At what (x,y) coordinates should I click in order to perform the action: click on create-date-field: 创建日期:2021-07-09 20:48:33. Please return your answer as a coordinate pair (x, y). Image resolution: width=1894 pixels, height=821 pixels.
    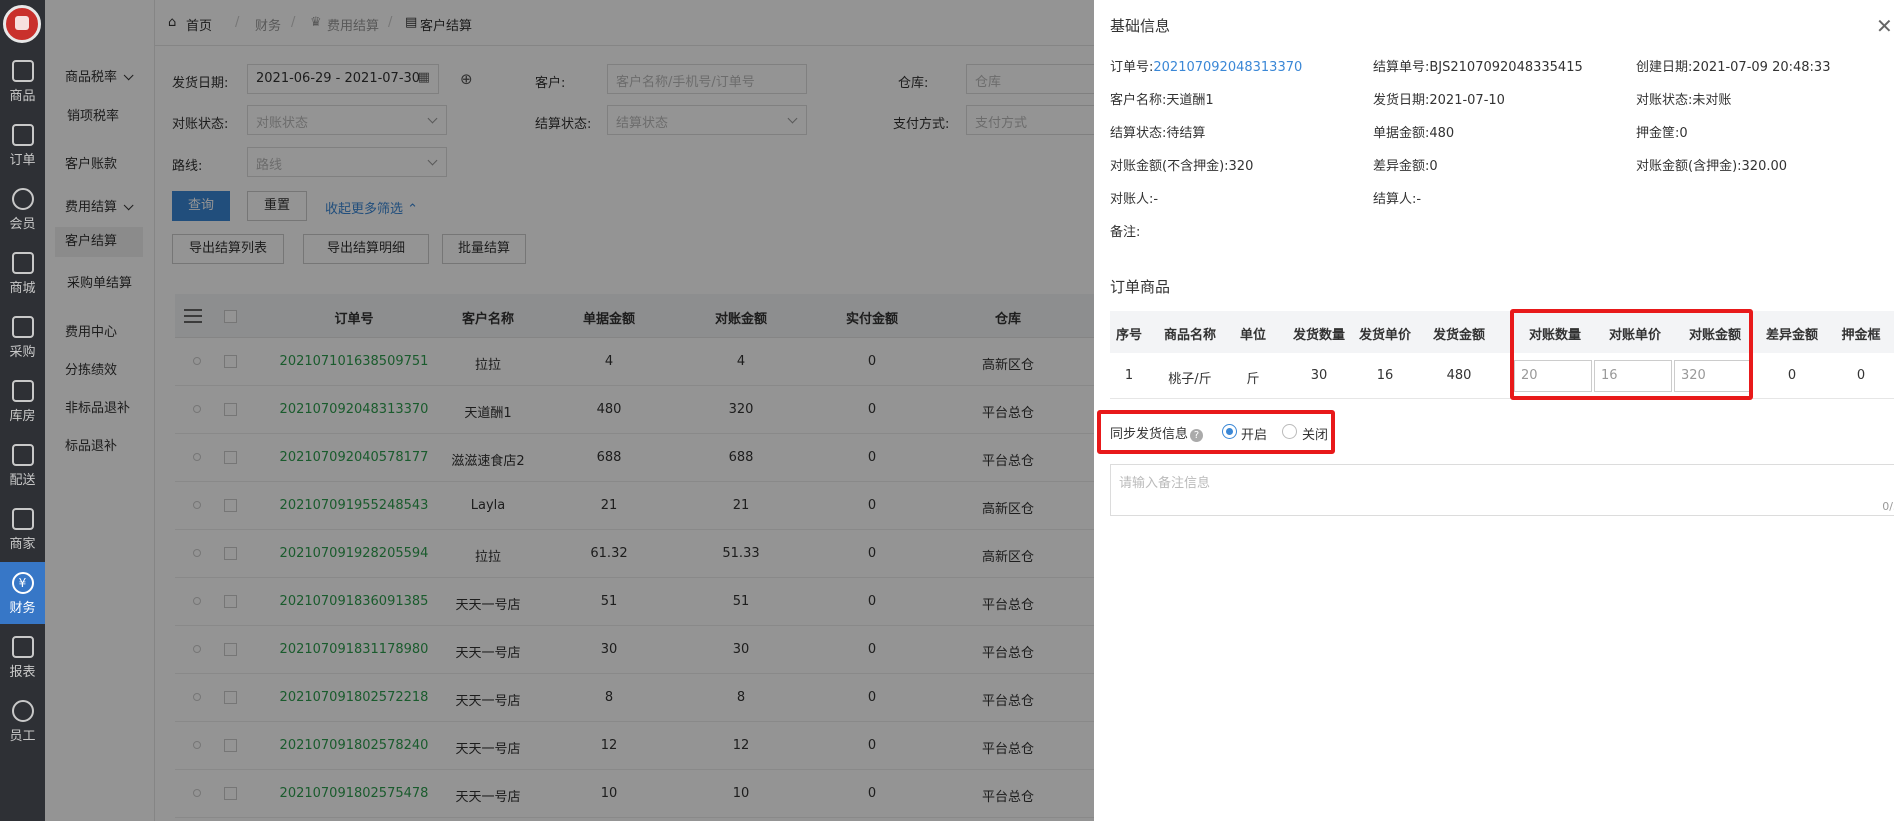
    Looking at the image, I should click on (1733, 67).